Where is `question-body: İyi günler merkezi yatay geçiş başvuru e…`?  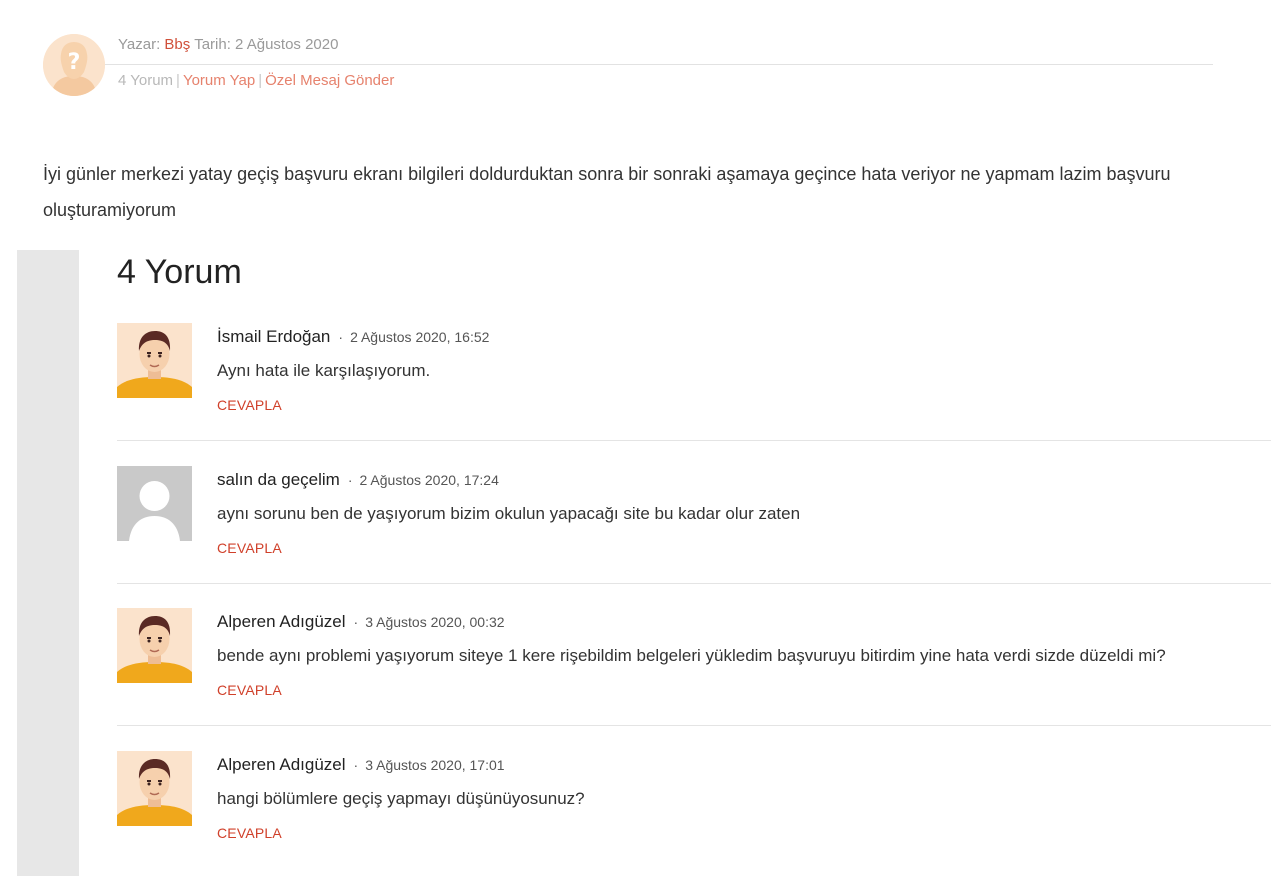 question-body: İyi günler merkezi yatay geçiş başvuru e… is located at coordinates (607, 192).